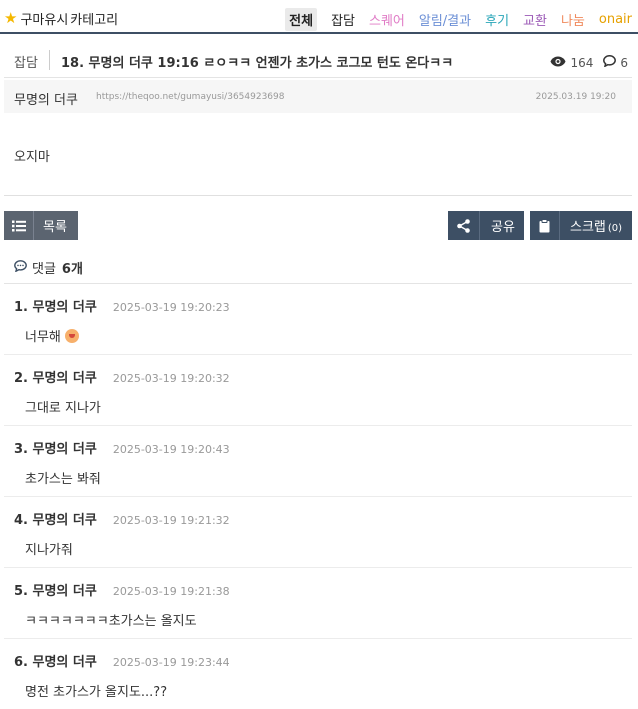  I want to click on crying-face-emoji-icon, so click(71, 336).